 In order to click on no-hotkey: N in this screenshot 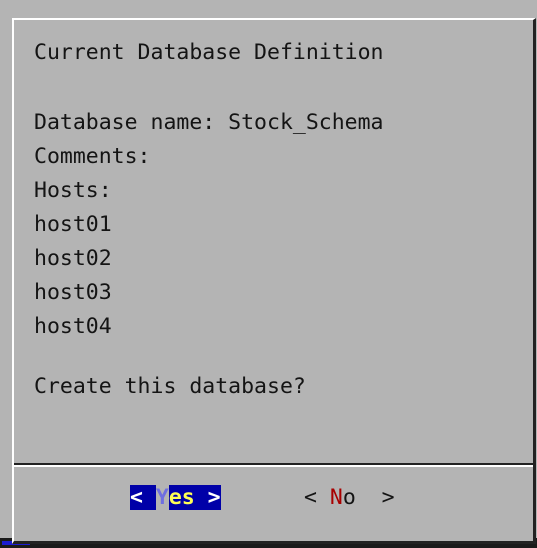, I will do `click(336, 497)`.